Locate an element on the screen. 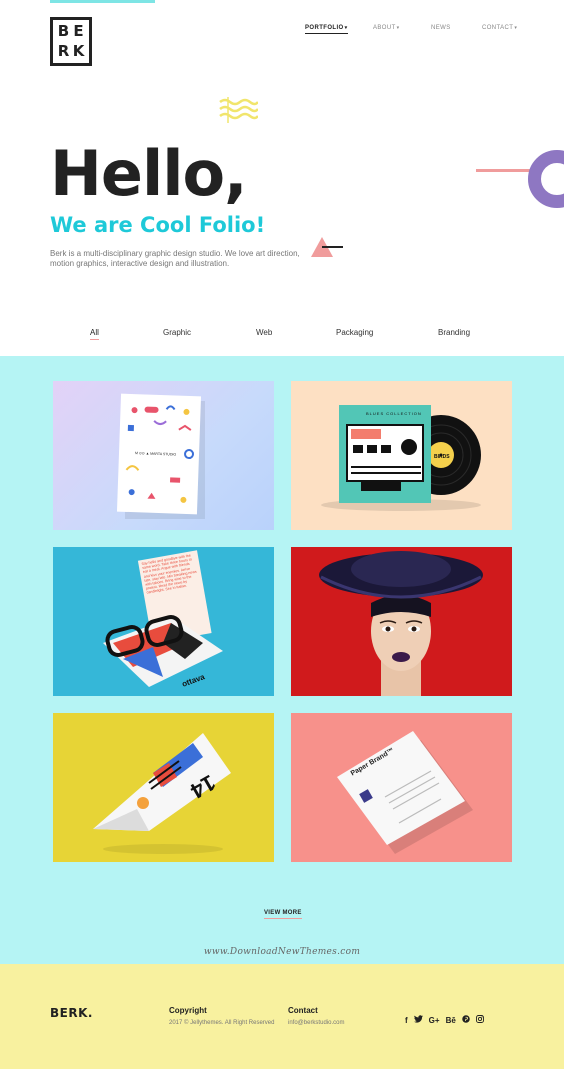  footer-copyright-title: Copyright is located at coordinates (188, 1010).